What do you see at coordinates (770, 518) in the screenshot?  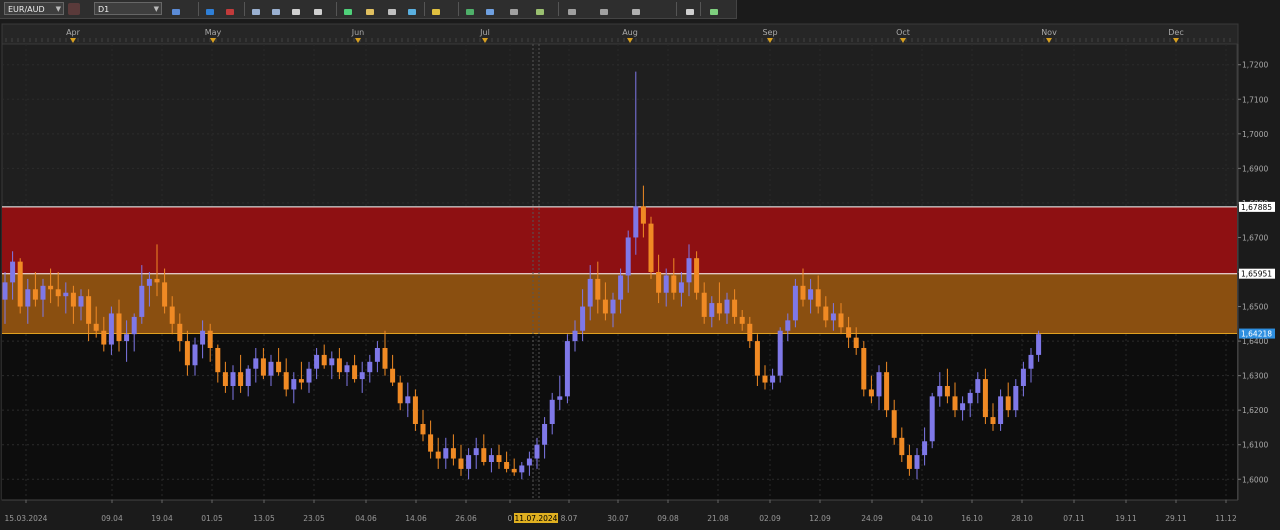 I see `x-tick-label: 02.09` at bounding box center [770, 518].